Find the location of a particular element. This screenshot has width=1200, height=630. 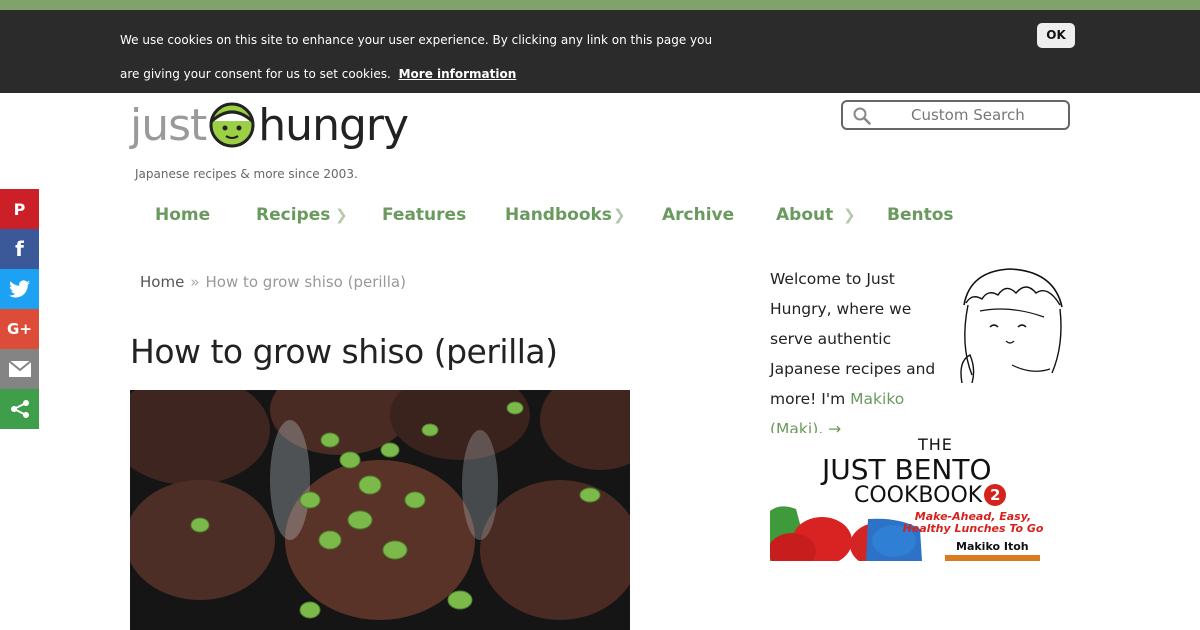

nav-item-archive: Archive is located at coordinates (698, 215).